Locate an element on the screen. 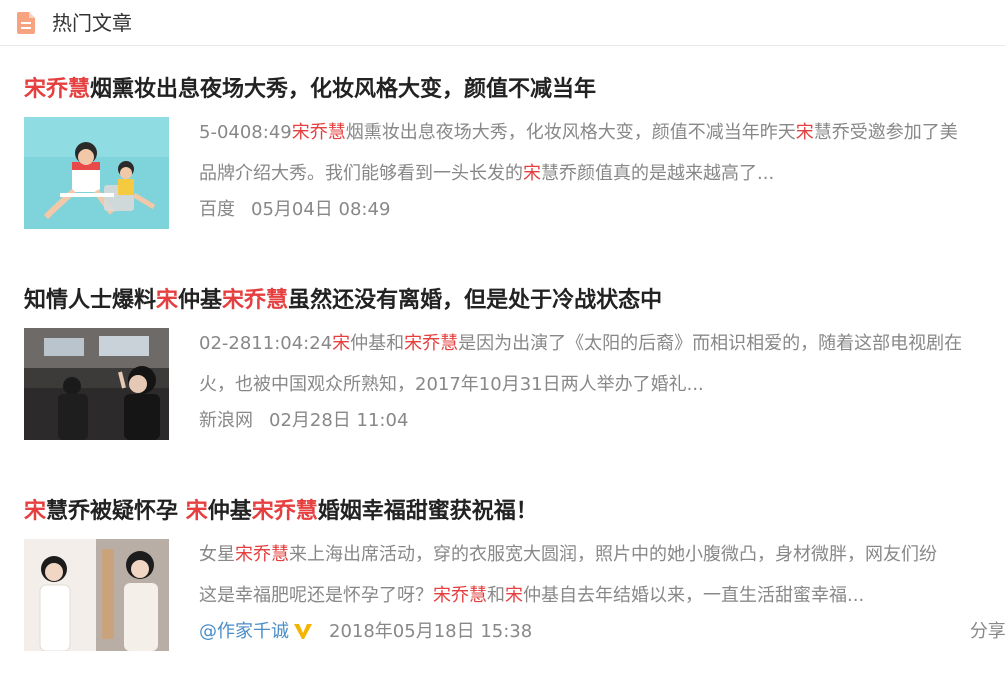 The image size is (1005, 696). document-icon is located at coordinates (26, 23).